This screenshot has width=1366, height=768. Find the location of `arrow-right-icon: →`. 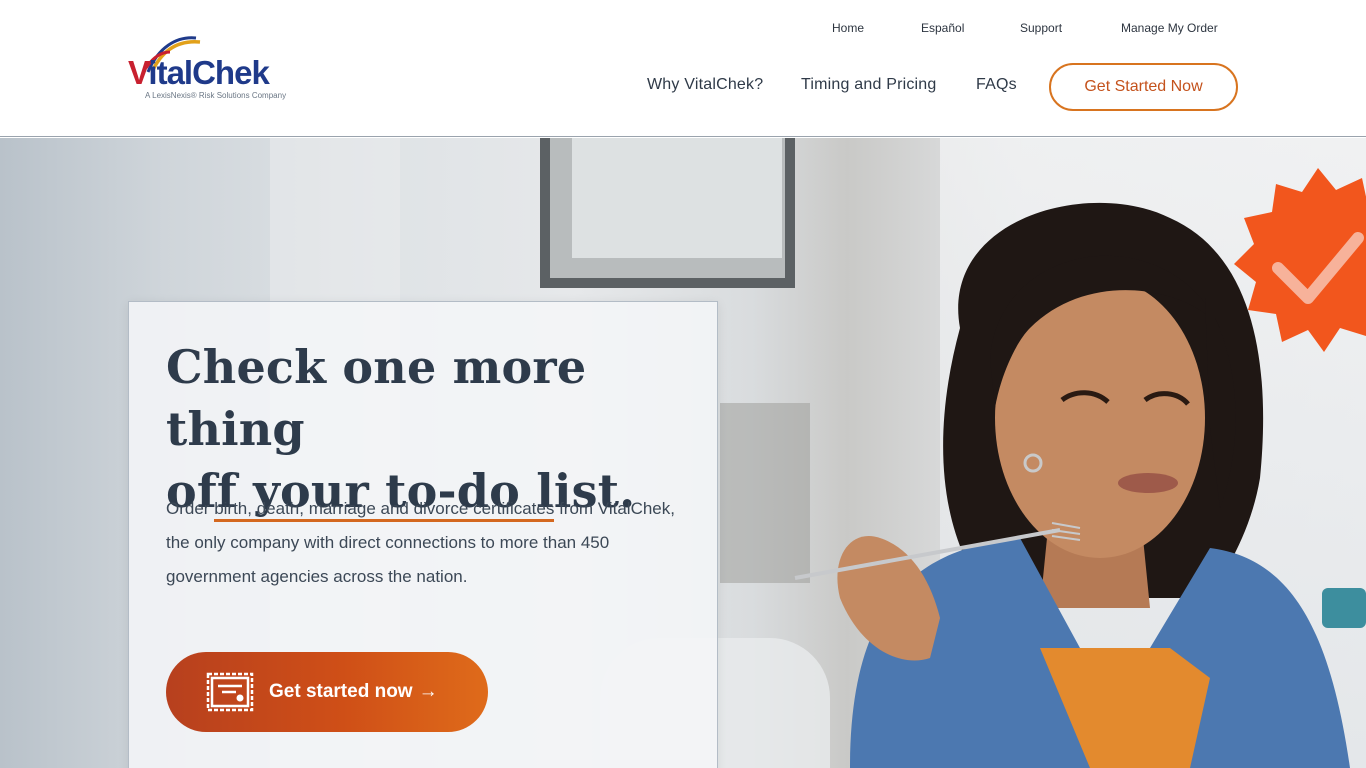

arrow-right-icon: → is located at coordinates (428, 691).